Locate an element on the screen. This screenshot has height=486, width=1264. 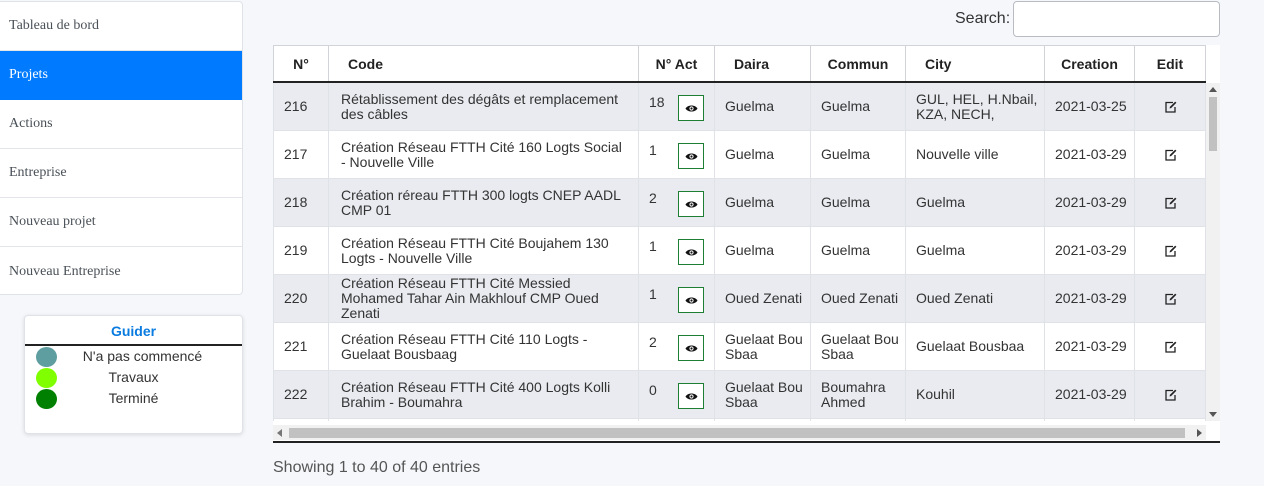
guide-card: Guider N'a pas commencé Travaux Terminé is located at coordinates (133, 374).